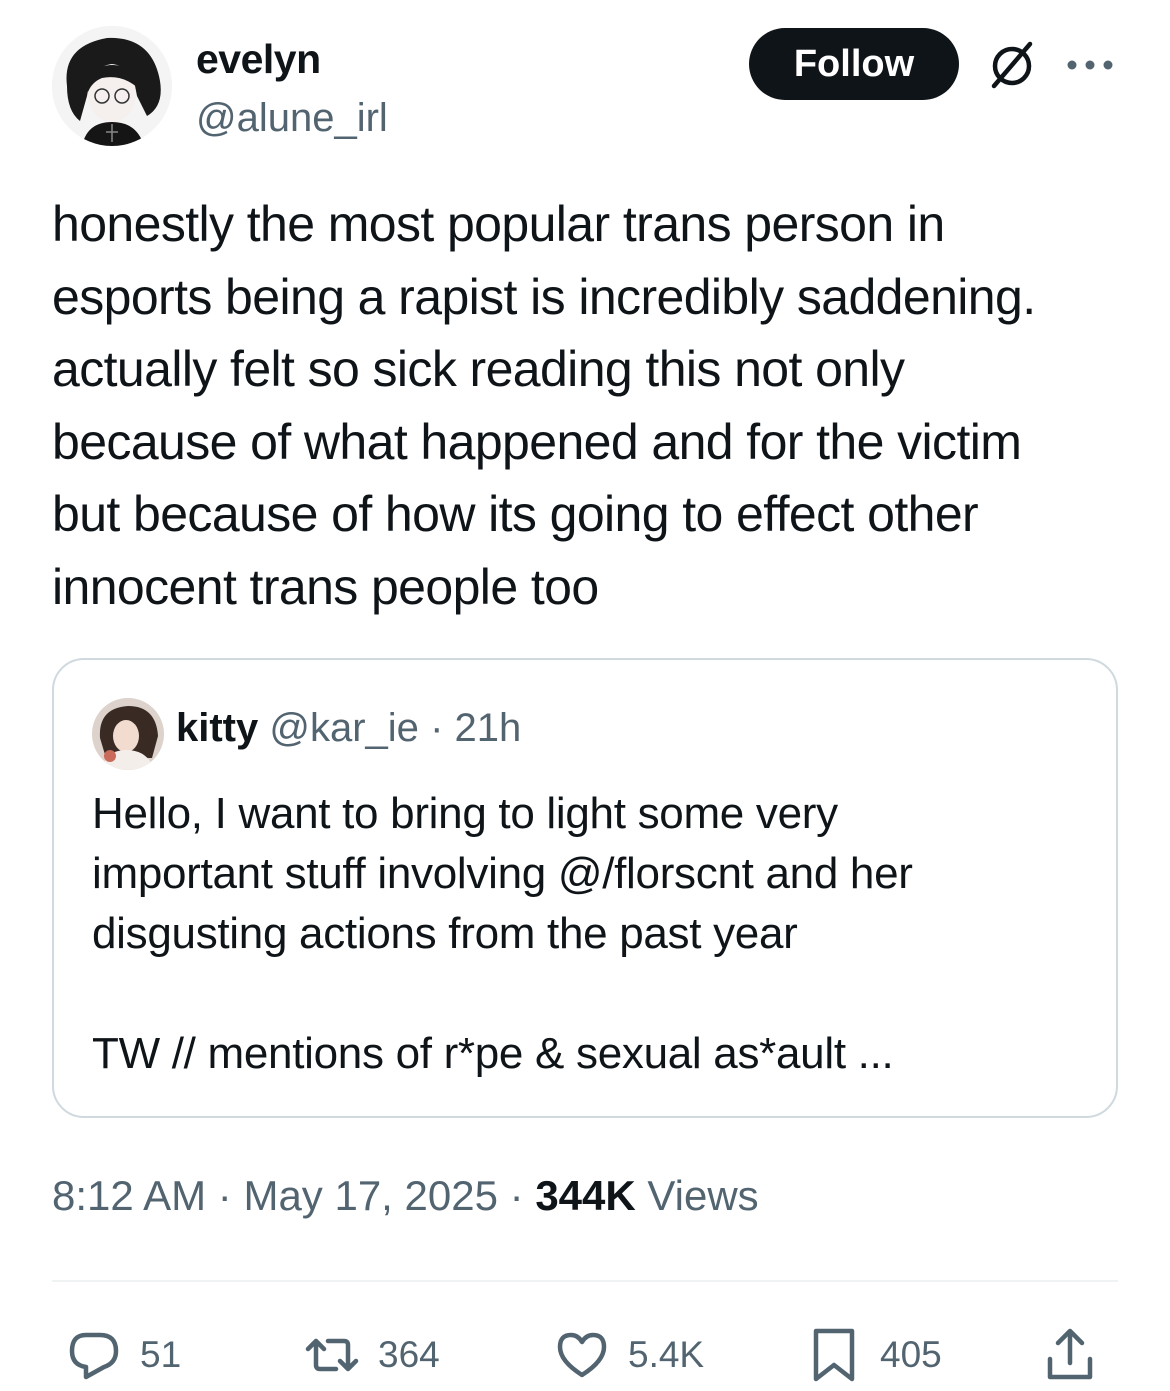  What do you see at coordinates (585, 1195) in the screenshot?
I see `views-count: 344K` at bounding box center [585, 1195].